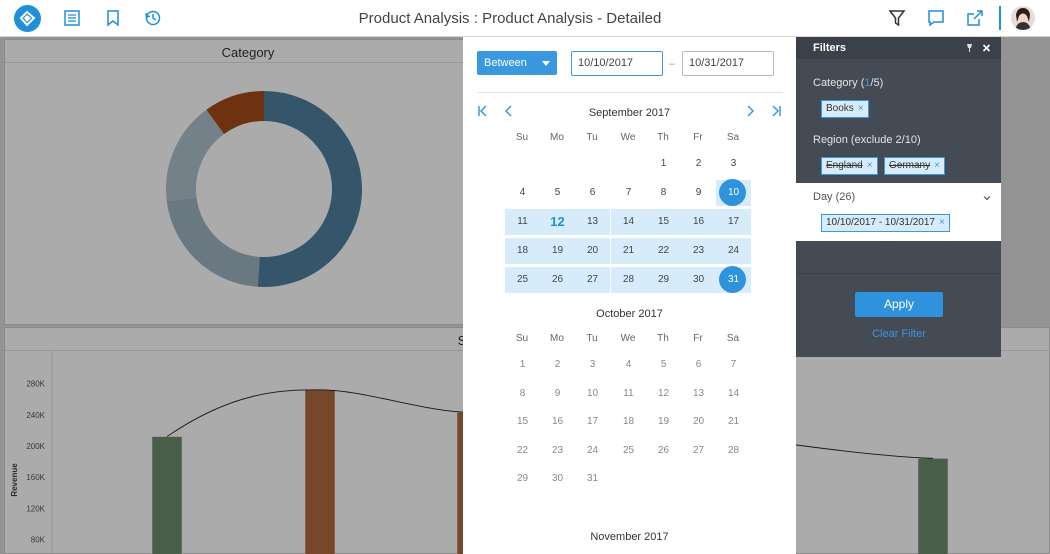 The image size is (1050, 554). What do you see at coordinates (629, 113) in the screenshot?
I see `month-title: September 2017` at bounding box center [629, 113].